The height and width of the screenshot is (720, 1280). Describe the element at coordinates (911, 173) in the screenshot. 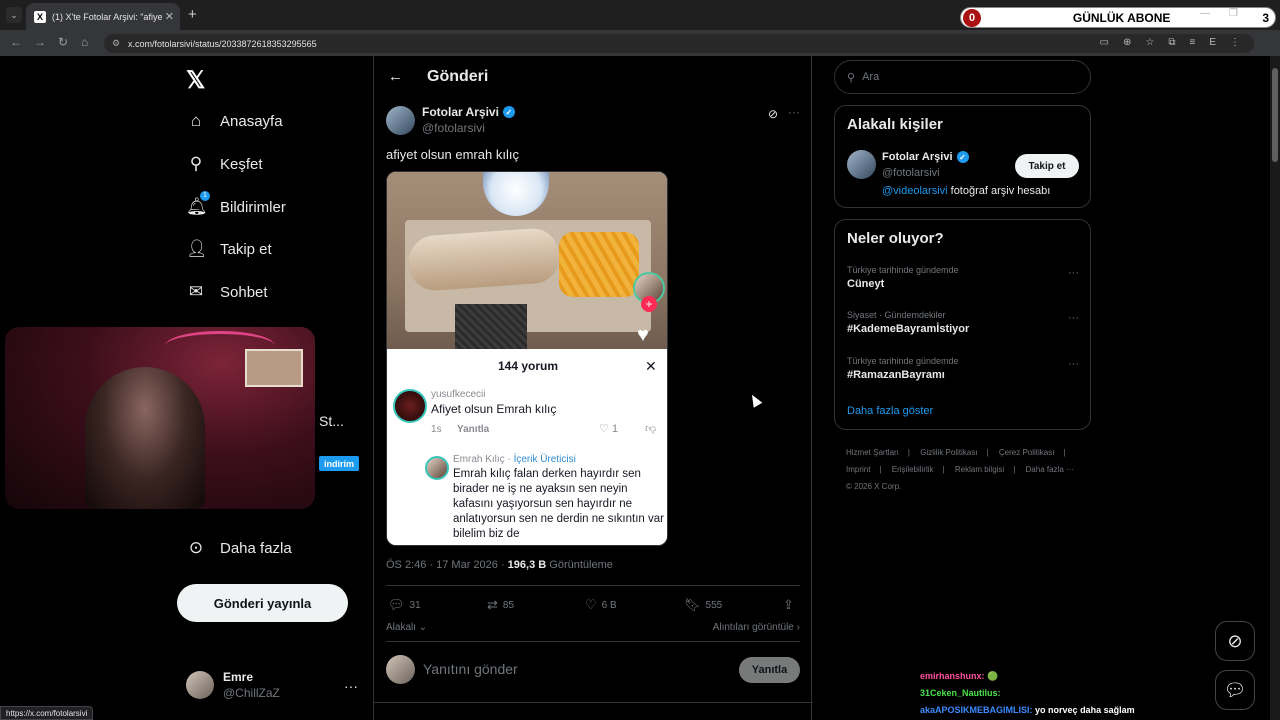

I see `relevant-handle: @fotolarsivi` at that location.